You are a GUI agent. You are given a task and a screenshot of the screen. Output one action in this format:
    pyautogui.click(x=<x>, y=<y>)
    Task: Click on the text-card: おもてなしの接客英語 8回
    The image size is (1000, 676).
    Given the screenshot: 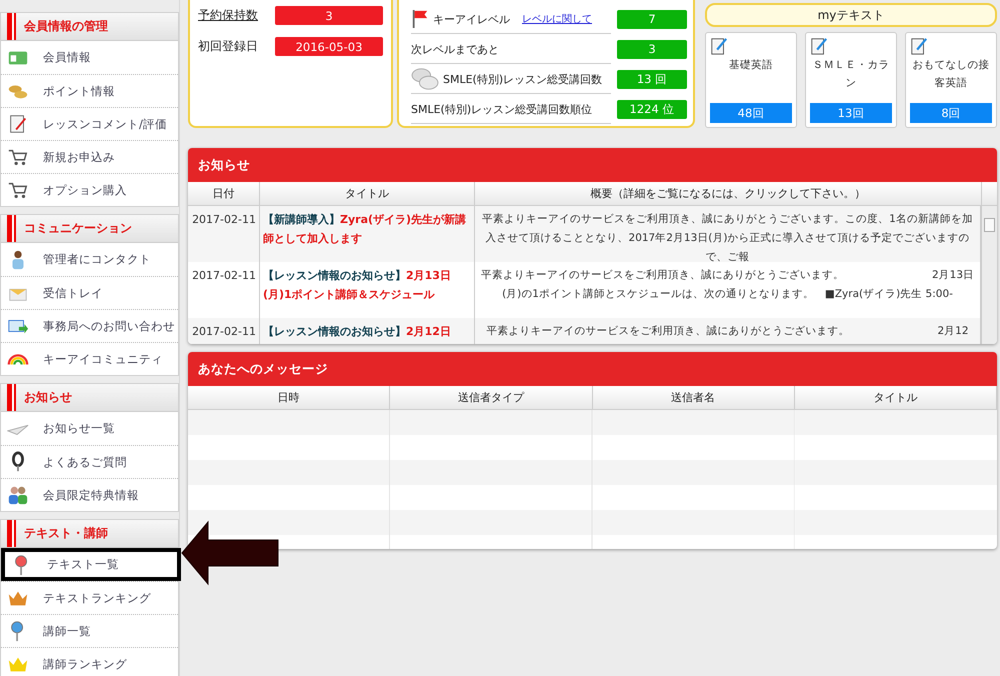 What is the action you would take?
    pyautogui.click(x=951, y=80)
    